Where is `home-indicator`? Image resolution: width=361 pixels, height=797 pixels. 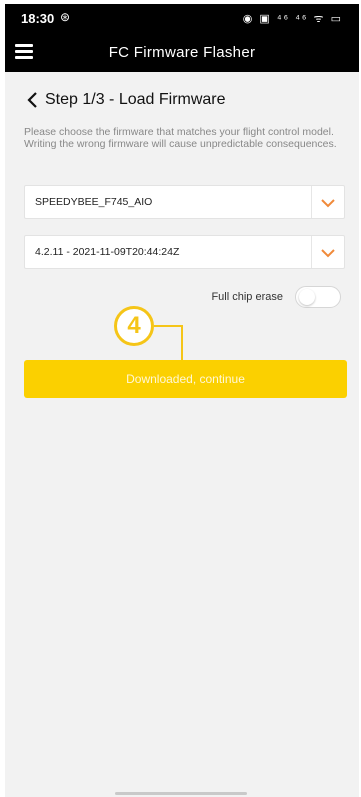
home-indicator is located at coordinates (181, 793).